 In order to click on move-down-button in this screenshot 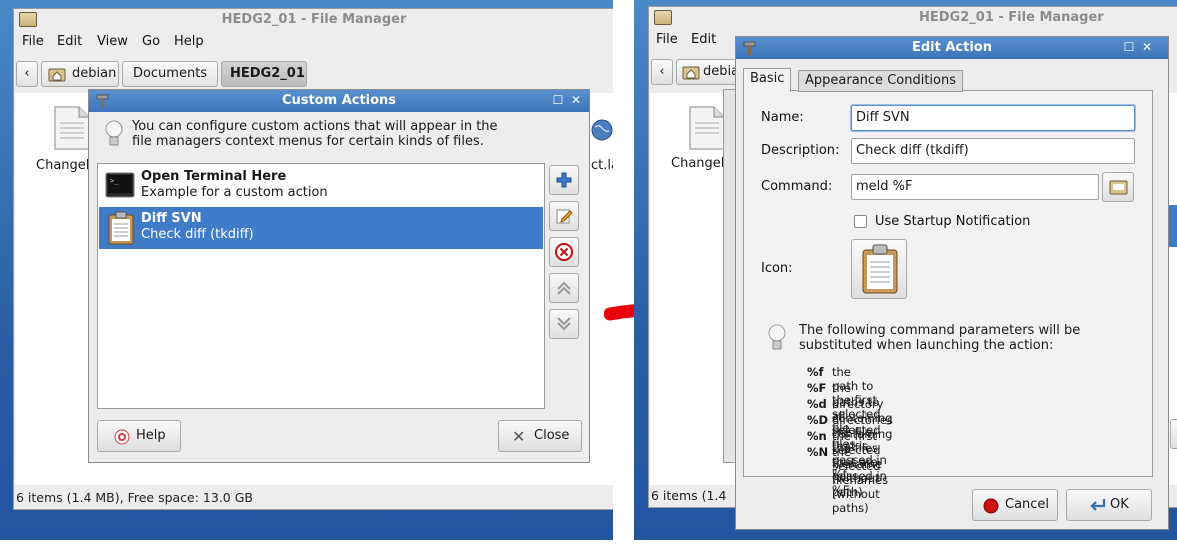, I will do `click(564, 324)`.